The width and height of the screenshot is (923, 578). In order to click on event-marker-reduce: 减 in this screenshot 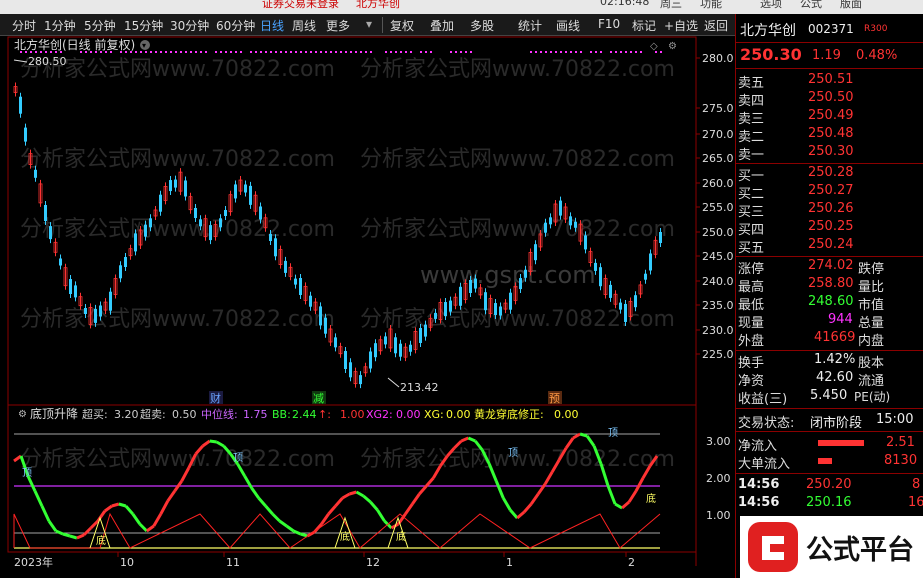, I will do `click(318, 398)`.